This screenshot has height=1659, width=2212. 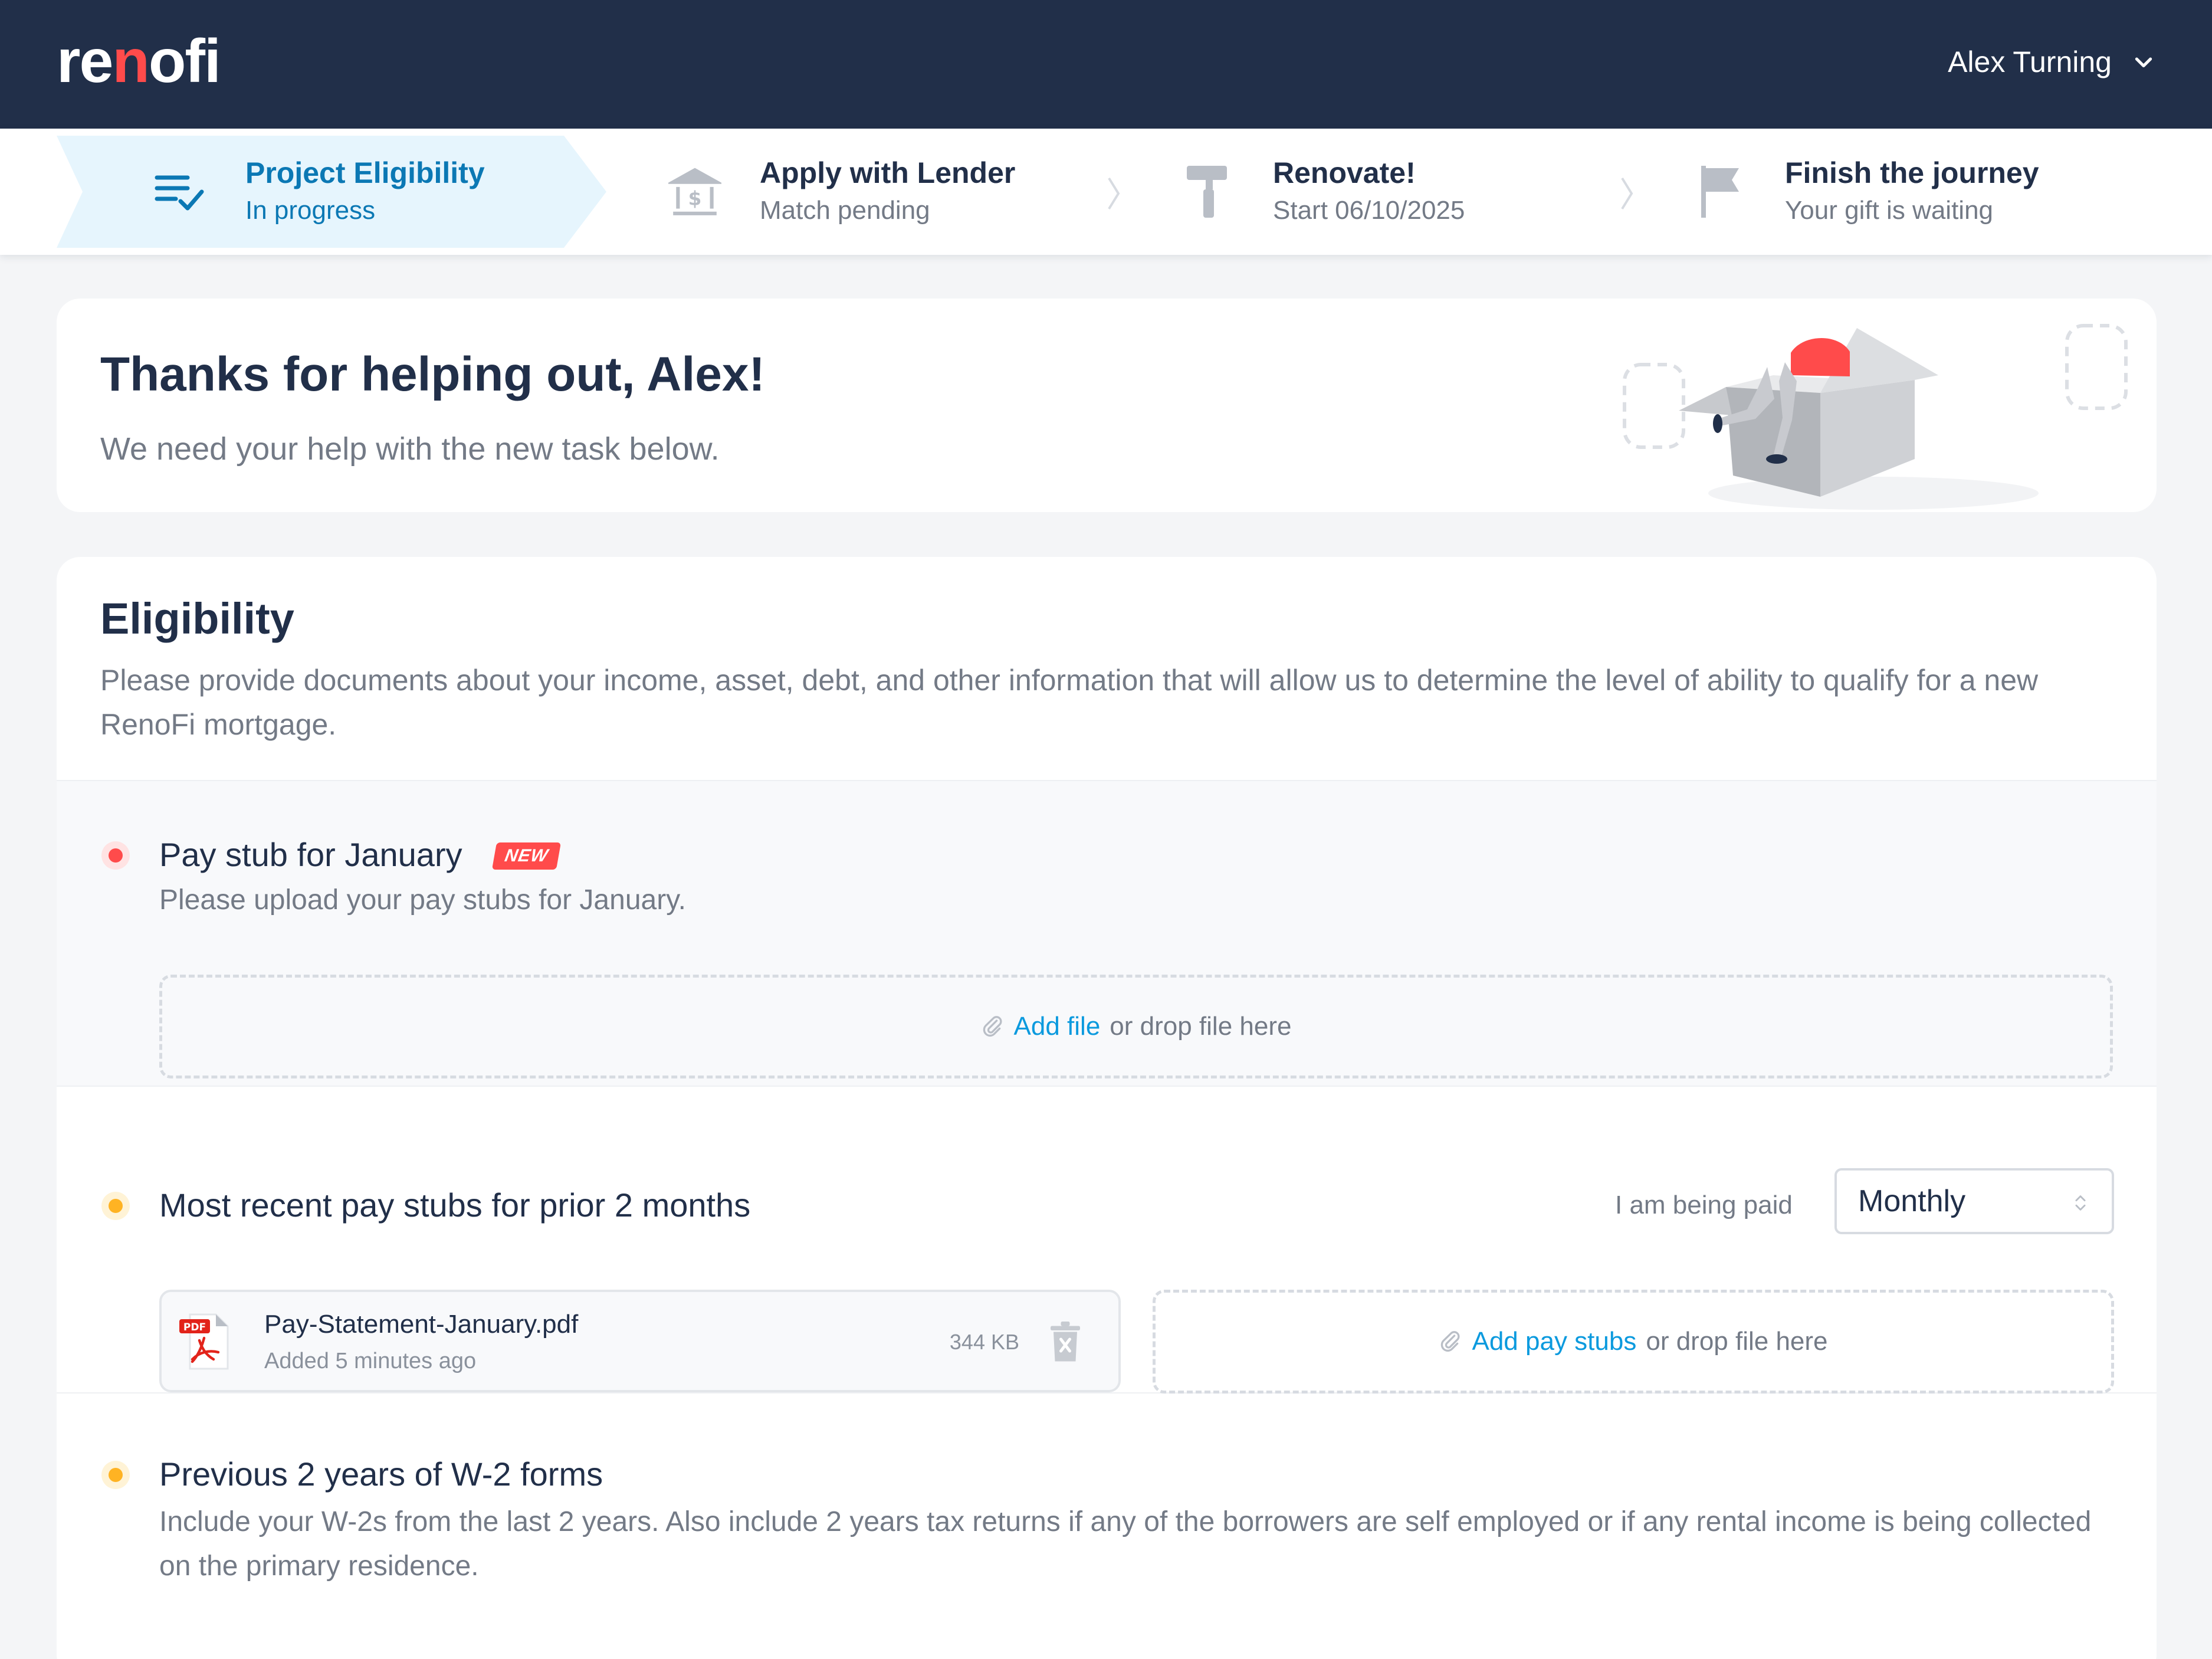 I want to click on logo-text-accent: n, so click(x=131, y=61).